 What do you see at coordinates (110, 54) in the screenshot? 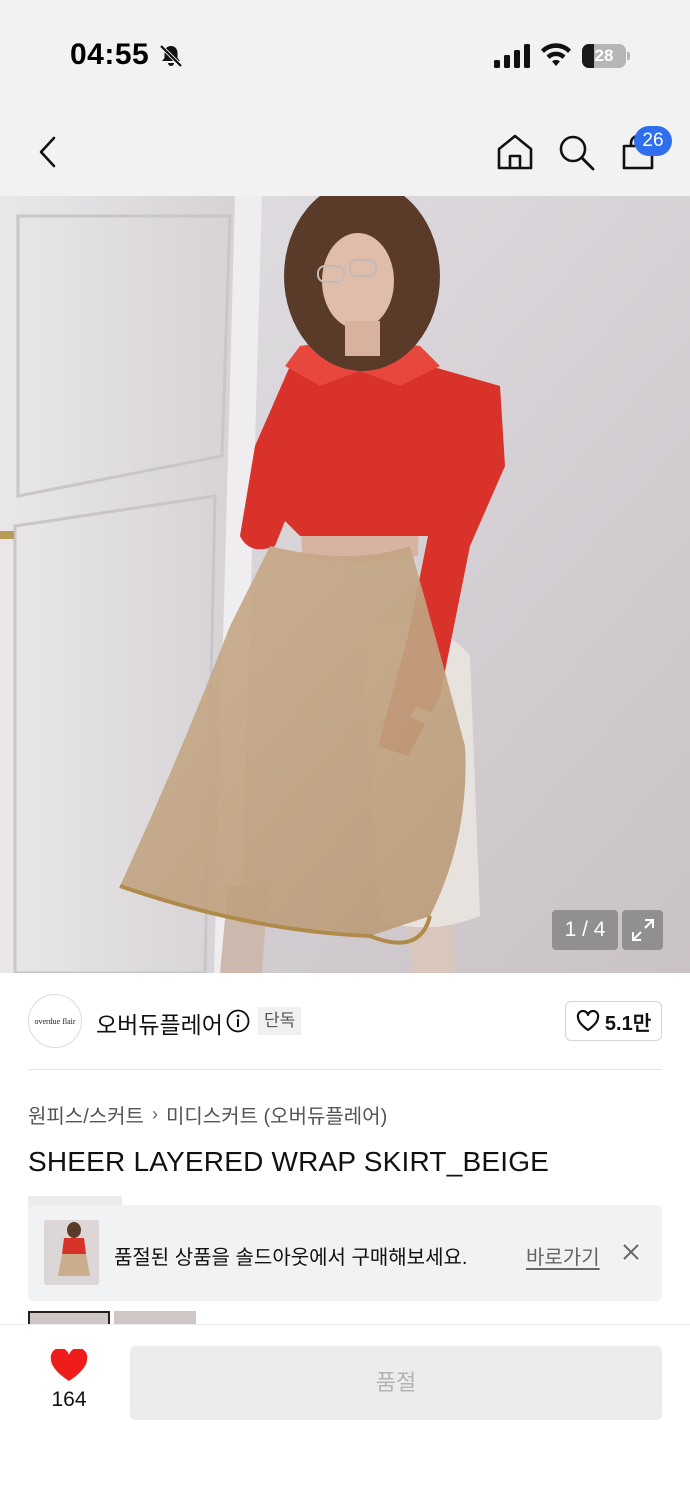
I see `status-time: 04:55` at bounding box center [110, 54].